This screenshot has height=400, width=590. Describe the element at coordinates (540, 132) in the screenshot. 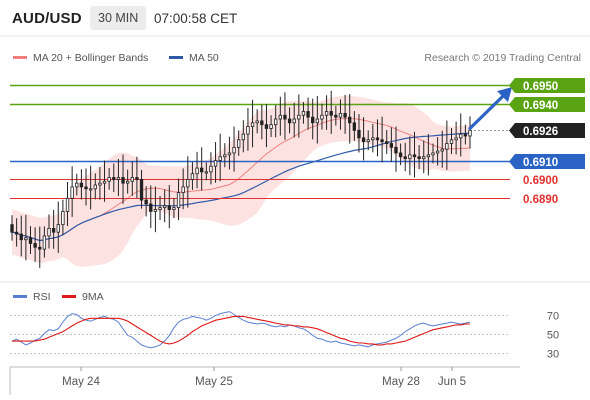

I see `level-label: 0.6926` at that location.